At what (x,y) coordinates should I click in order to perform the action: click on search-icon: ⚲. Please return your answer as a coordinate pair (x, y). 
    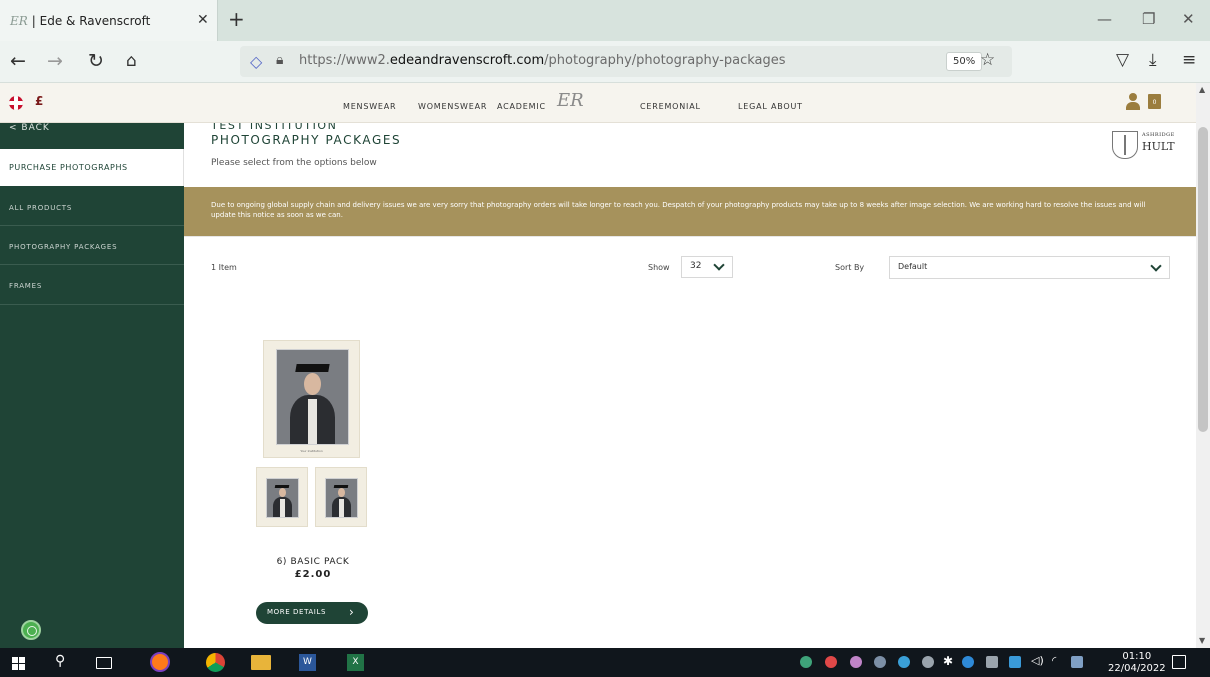
    Looking at the image, I should click on (60, 661).